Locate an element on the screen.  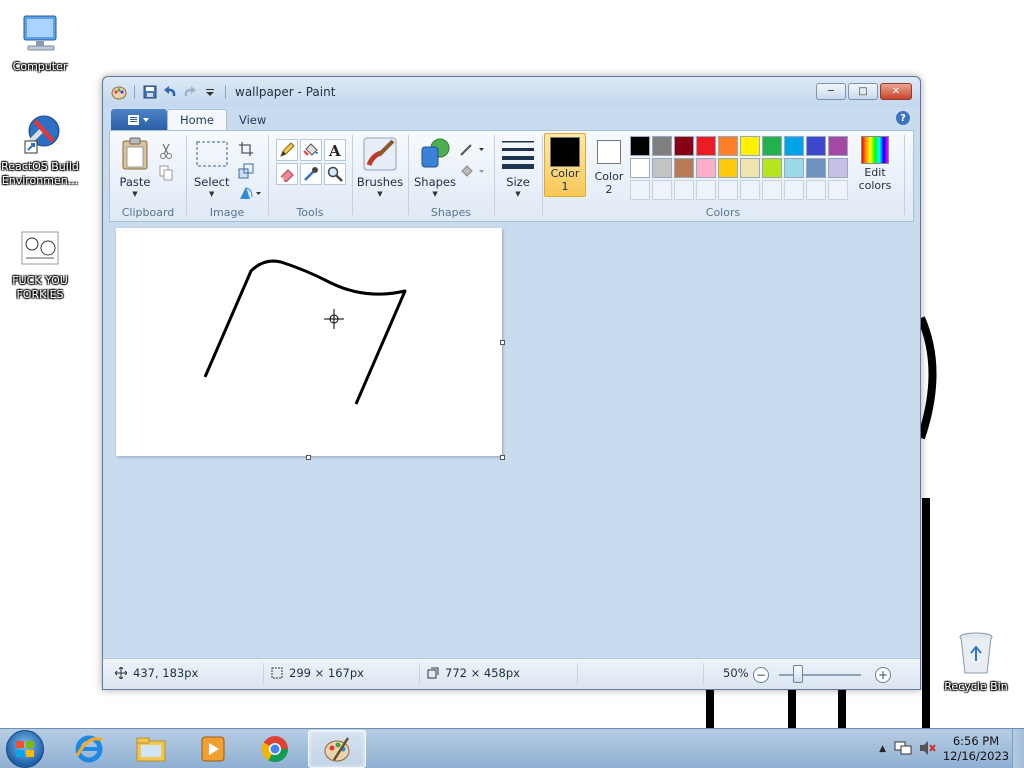
shapes-group: Shapes ▼ Shapes is located at coordinates (451, 176).